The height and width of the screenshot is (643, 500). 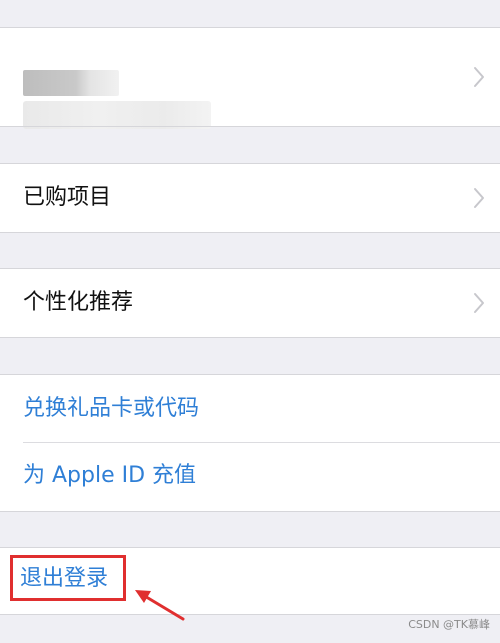 I want to click on redeem-gift-card-label: 兑换礼品卡或代码, so click(x=111, y=408).